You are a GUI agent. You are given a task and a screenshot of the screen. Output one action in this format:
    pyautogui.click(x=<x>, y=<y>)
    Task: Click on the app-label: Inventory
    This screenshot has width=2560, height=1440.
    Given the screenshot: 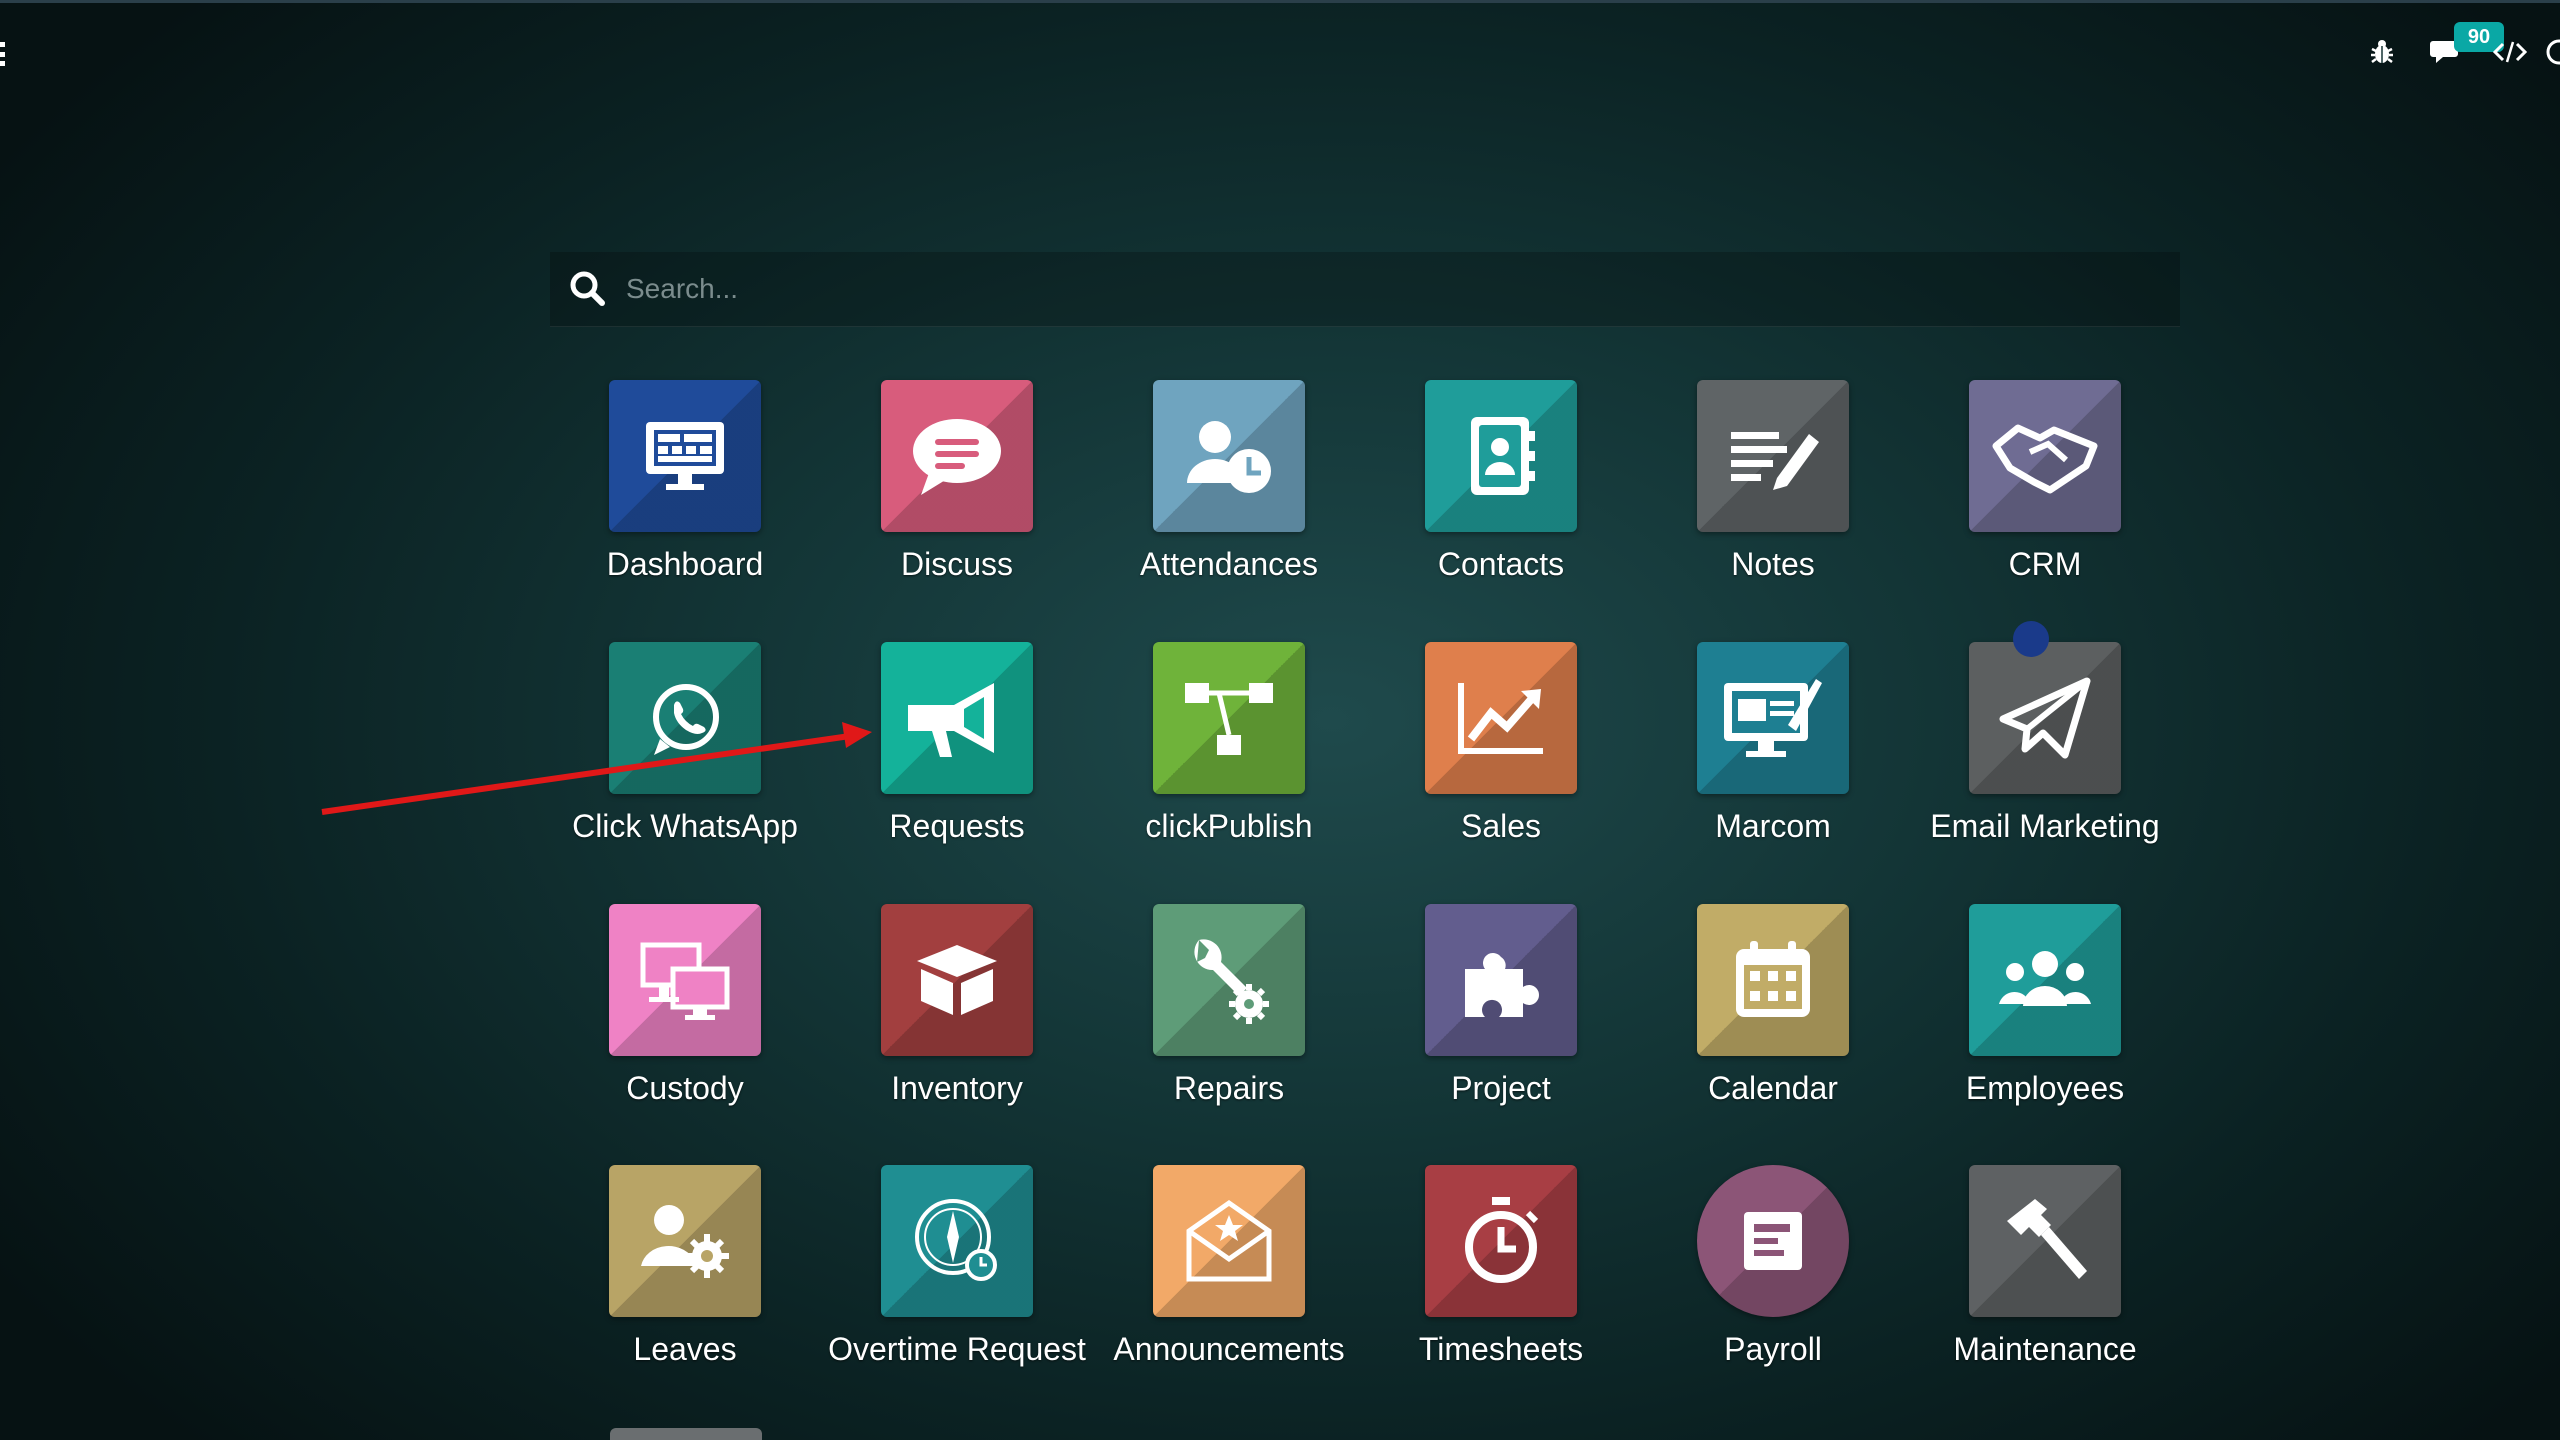 What is the action you would take?
    pyautogui.click(x=957, y=1088)
    